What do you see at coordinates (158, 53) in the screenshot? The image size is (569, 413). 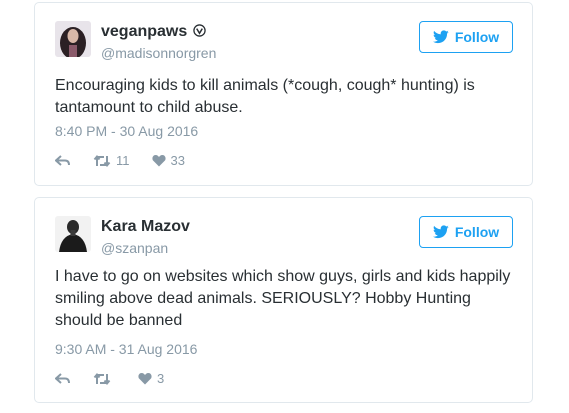 I see `user-handle: @madisonnorgren` at bounding box center [158, 53].